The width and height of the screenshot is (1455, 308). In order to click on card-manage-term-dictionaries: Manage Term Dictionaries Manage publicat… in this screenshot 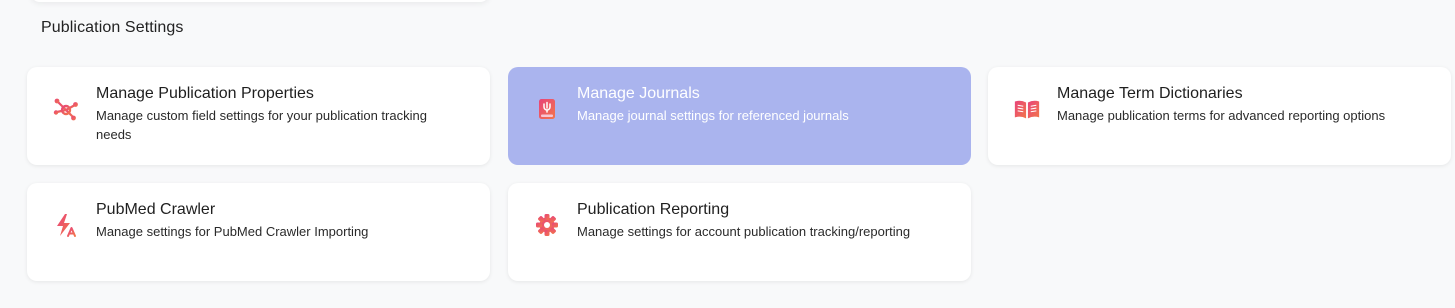, I will do `click(1219, 116)`.